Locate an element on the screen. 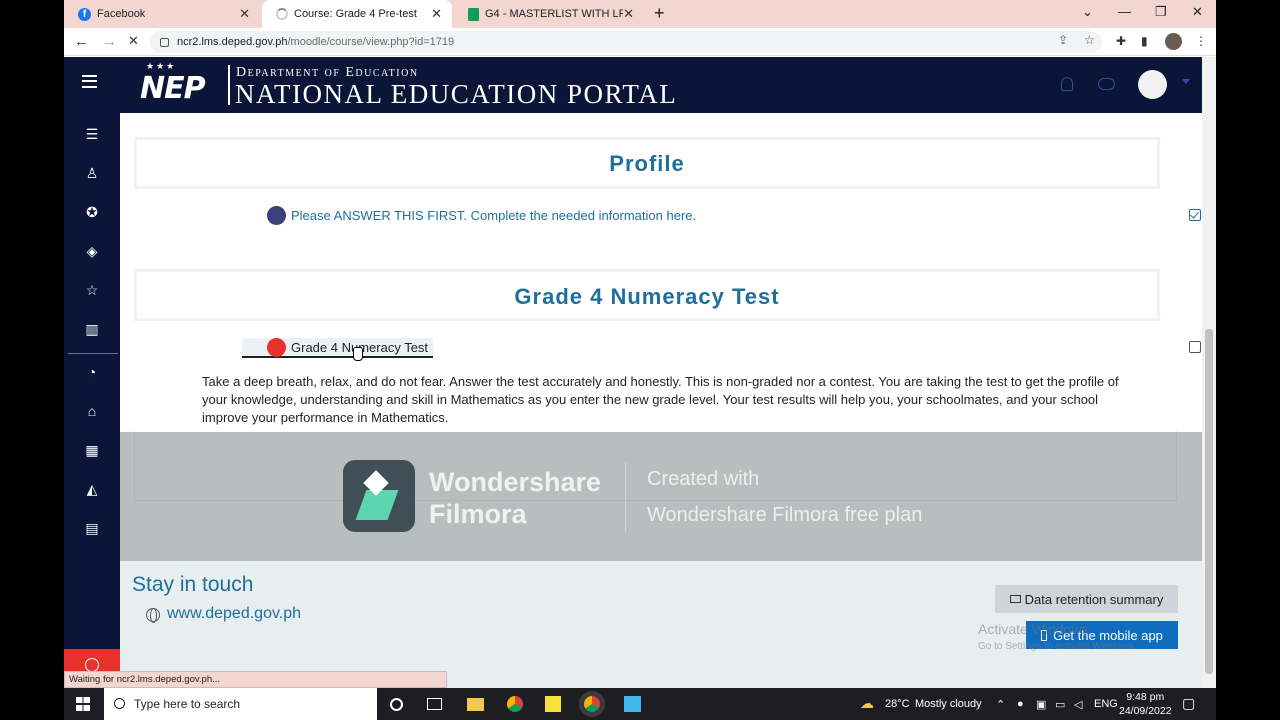 The width and height of the screenshot is (1280, 720). tab-masterlist: G4 - MASTERLIST WITH LRN.xlsx ✕ is located at coordinates (549, 14).